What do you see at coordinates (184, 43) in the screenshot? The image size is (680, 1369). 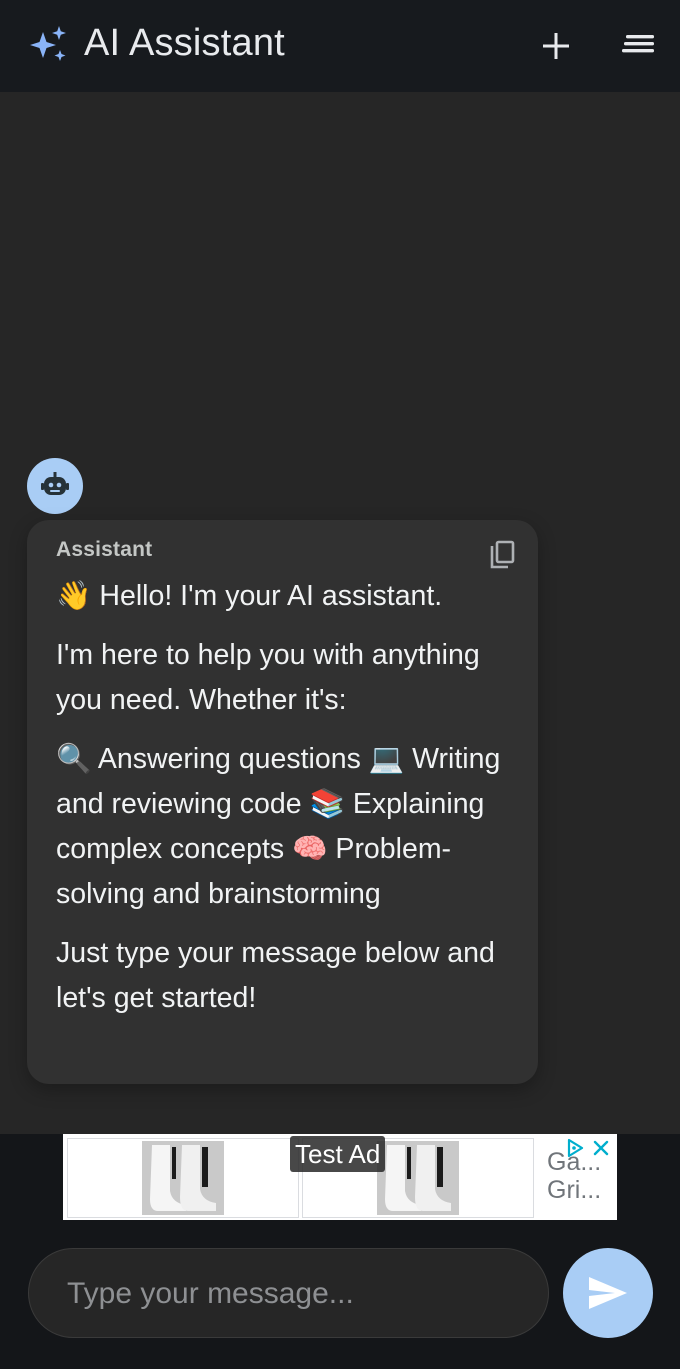 I see `app-title: AI Assistant` at bounding box center [184, 43].